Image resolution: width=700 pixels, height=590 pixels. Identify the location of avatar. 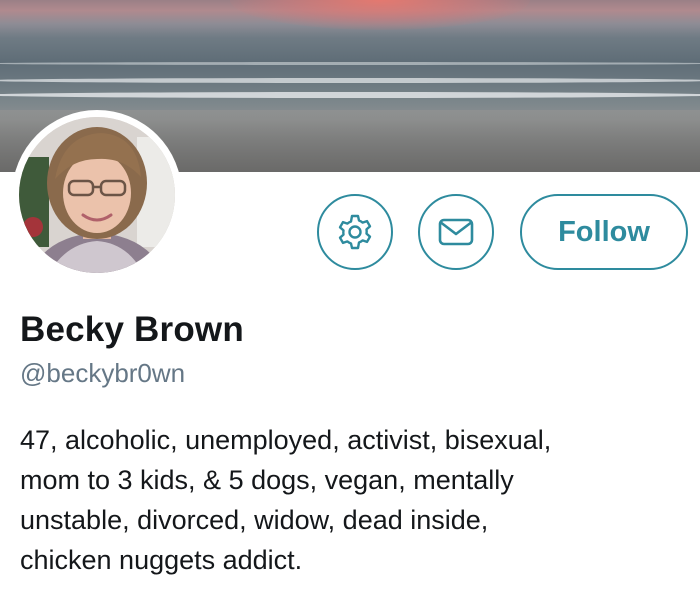
(97, 195).